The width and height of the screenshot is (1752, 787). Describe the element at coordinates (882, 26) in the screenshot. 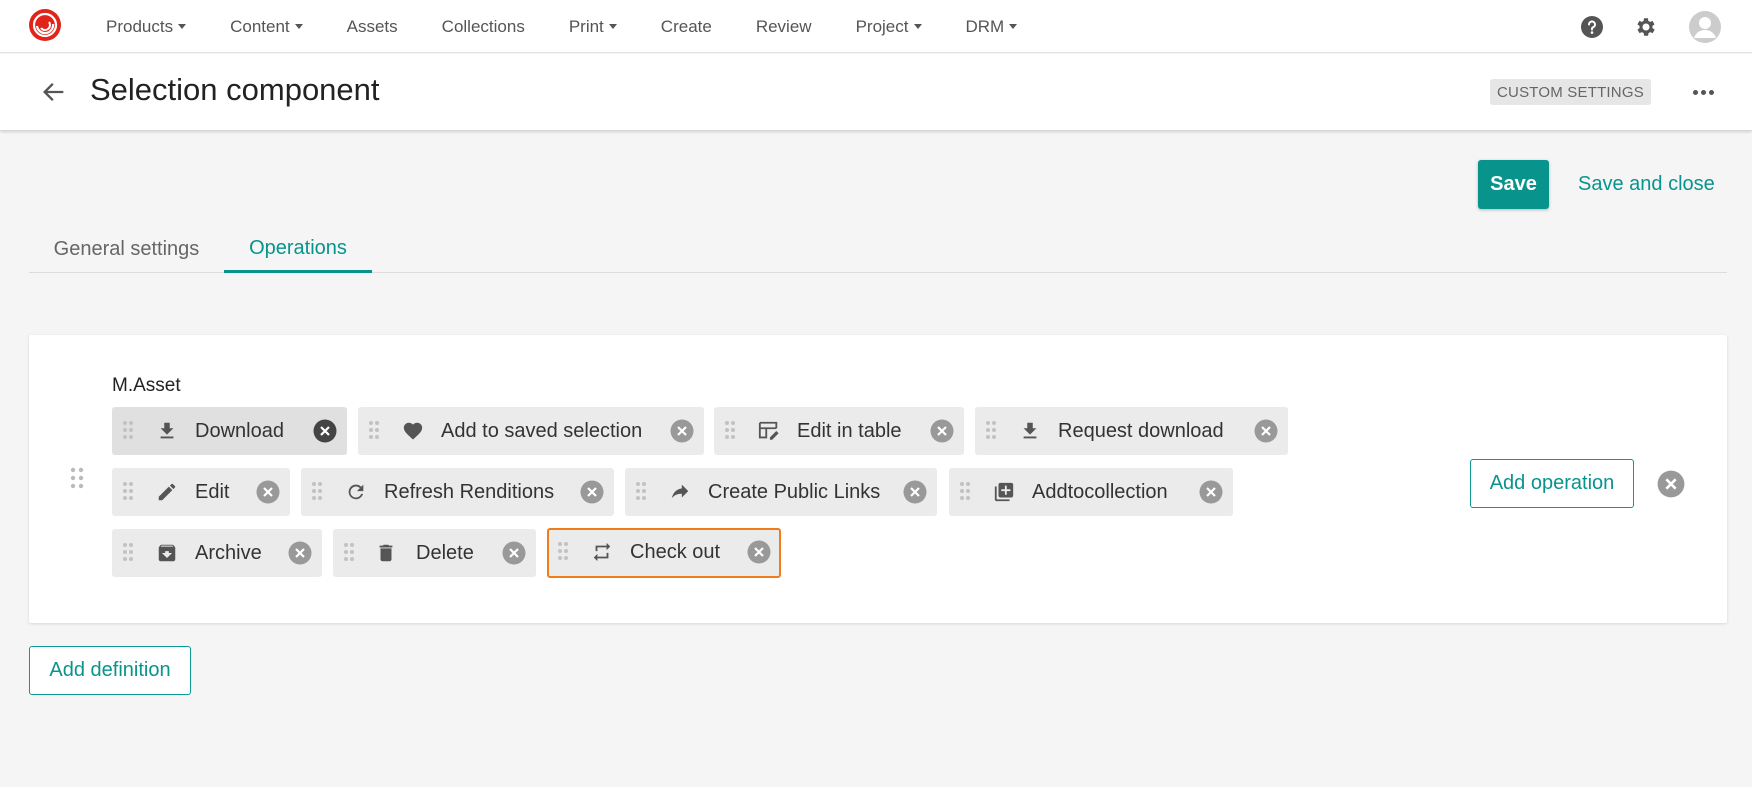

I see `nav-label: Project` at that location.